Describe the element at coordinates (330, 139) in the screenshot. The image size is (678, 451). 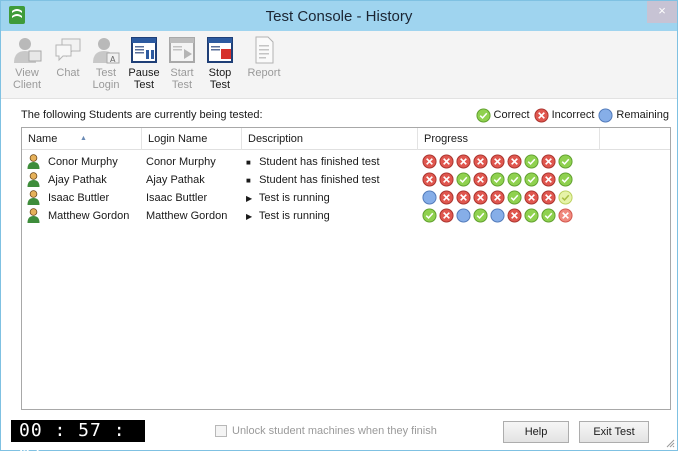
I see `column-header-description: Description` at that location.